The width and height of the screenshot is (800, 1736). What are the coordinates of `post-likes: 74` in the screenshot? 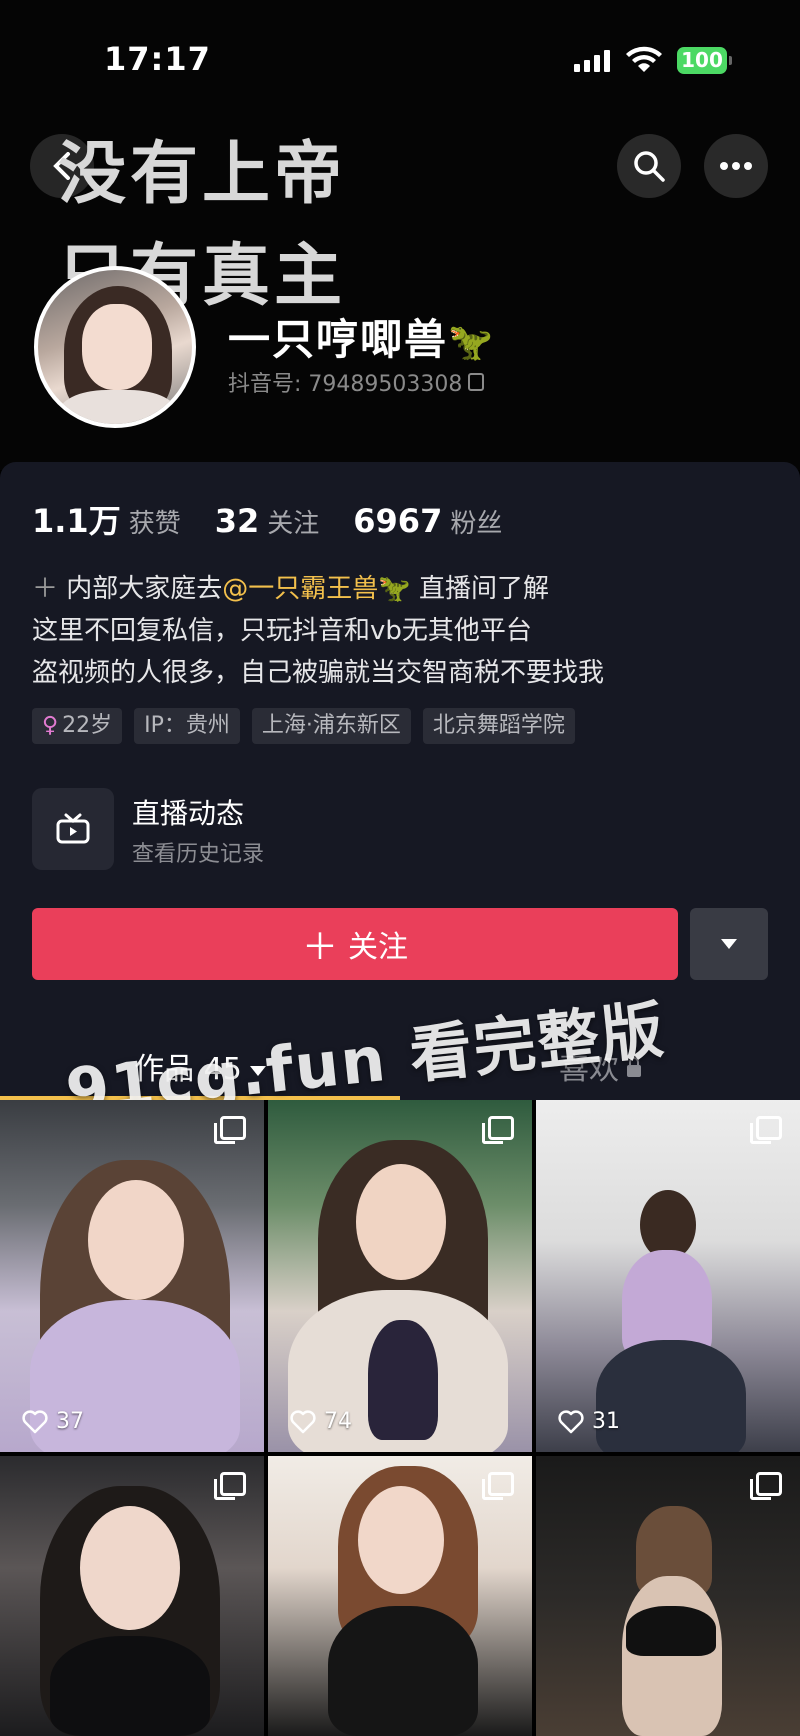 It's located at (321, 1421).